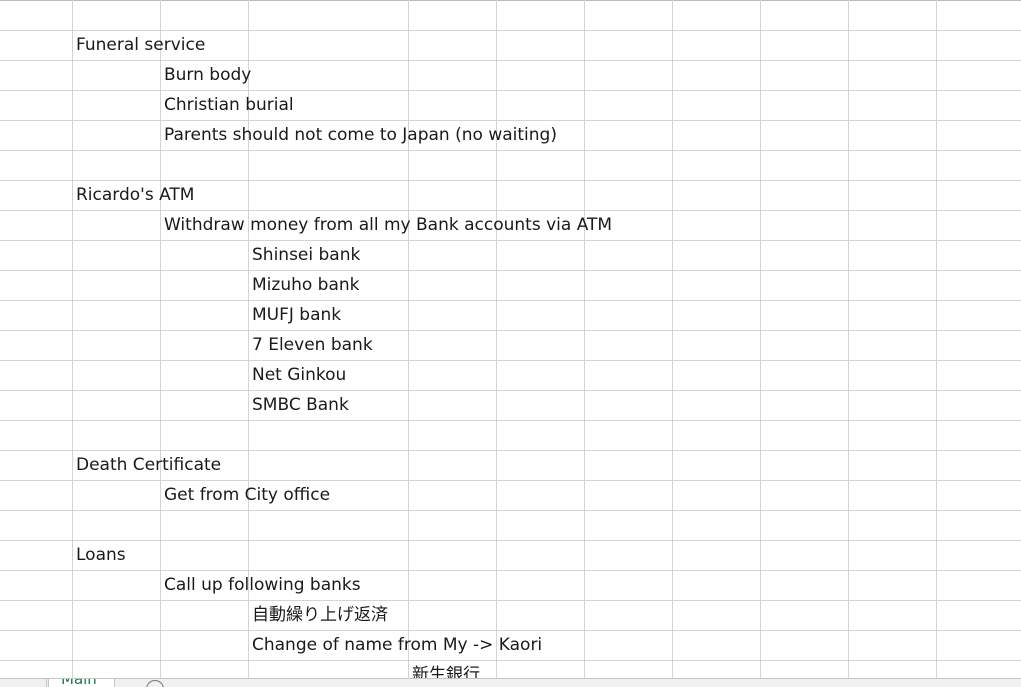 This screenshot has height=687, width=1021. I want to click on cell-text: 7 Eleven bank, so click(312, 345).